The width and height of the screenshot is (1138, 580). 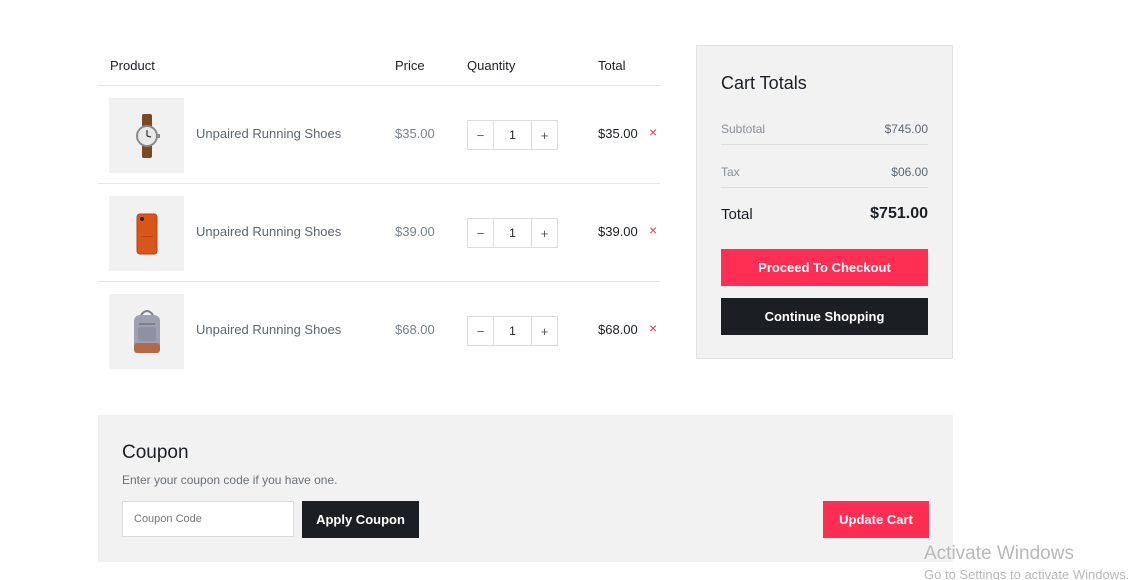 I want to click on subtotal-value: $745.00, so click(x=906, y=129).